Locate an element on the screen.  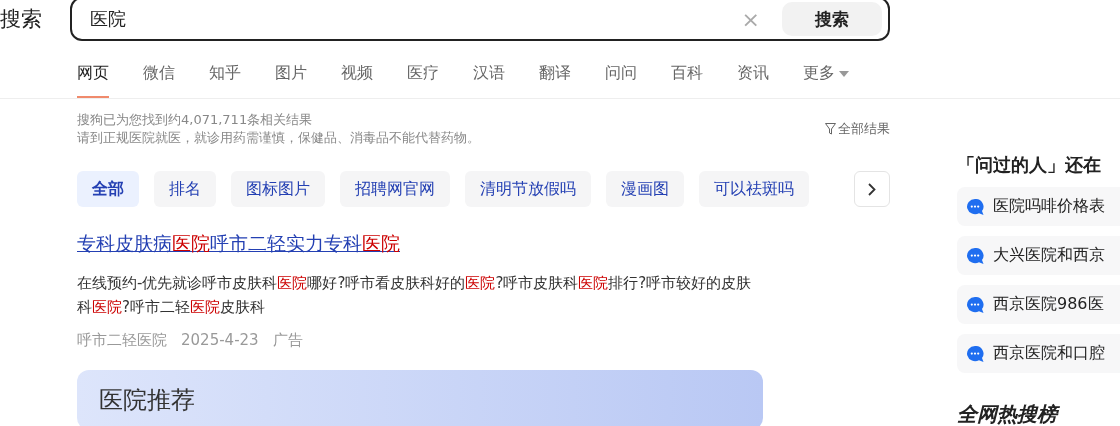
result-source: 呼市二轻医院 is located at coordinates (122, 340).